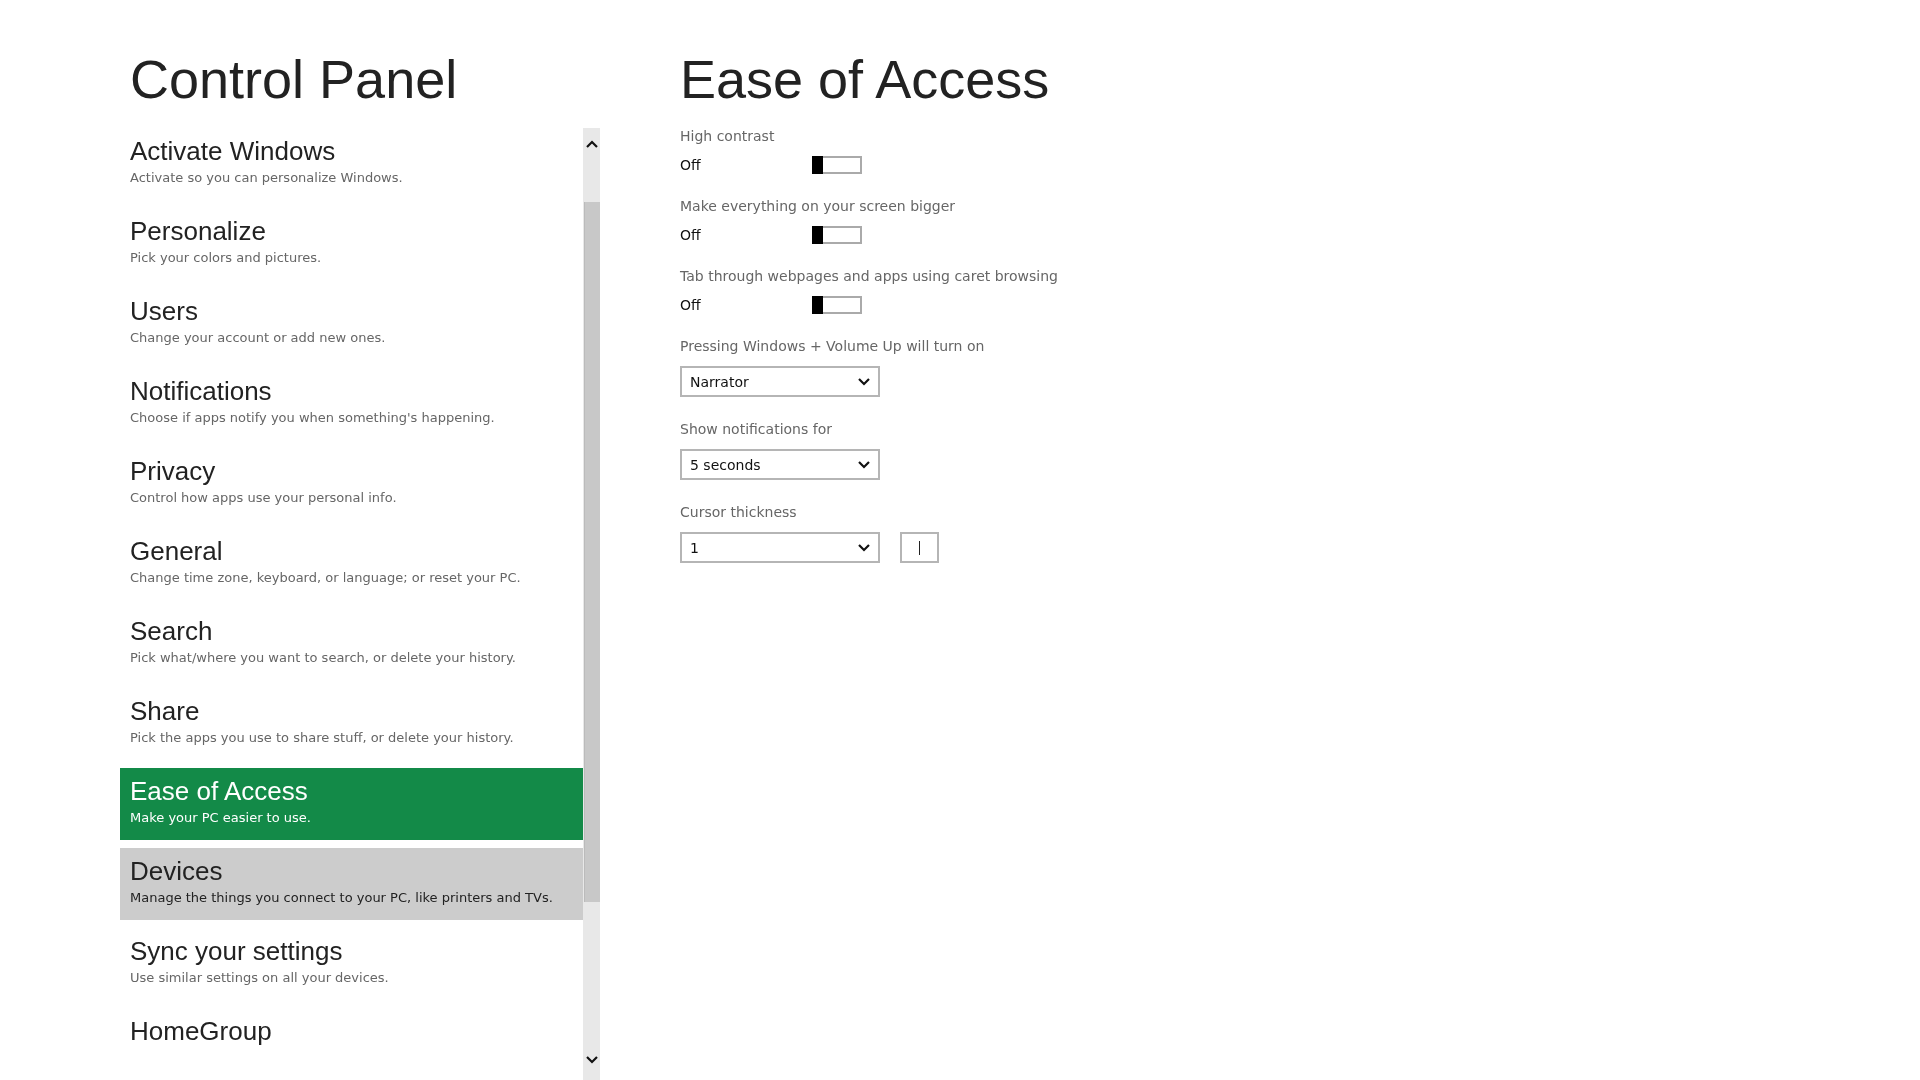 This screenshot has height=1080, width=1920. What do you see at coordinates (264, 498) in the screenshot?
I see `category-description: Control how apps use your personal info.` at bounding box center [264, 498].